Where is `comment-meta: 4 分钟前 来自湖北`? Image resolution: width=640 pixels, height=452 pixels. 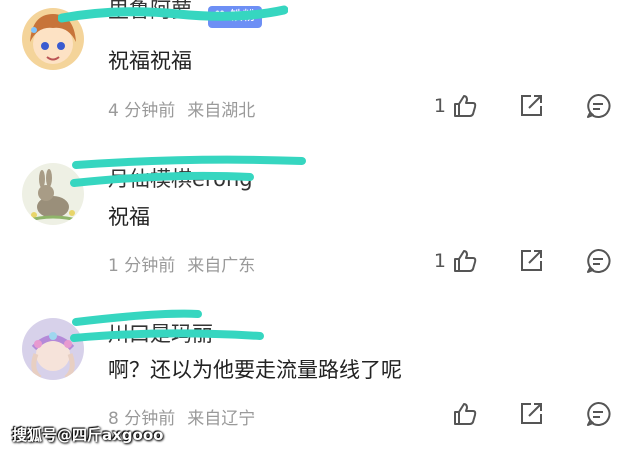 comment-meta: 4 分钟前 来自湖北 is located at coordinates (181, 108).